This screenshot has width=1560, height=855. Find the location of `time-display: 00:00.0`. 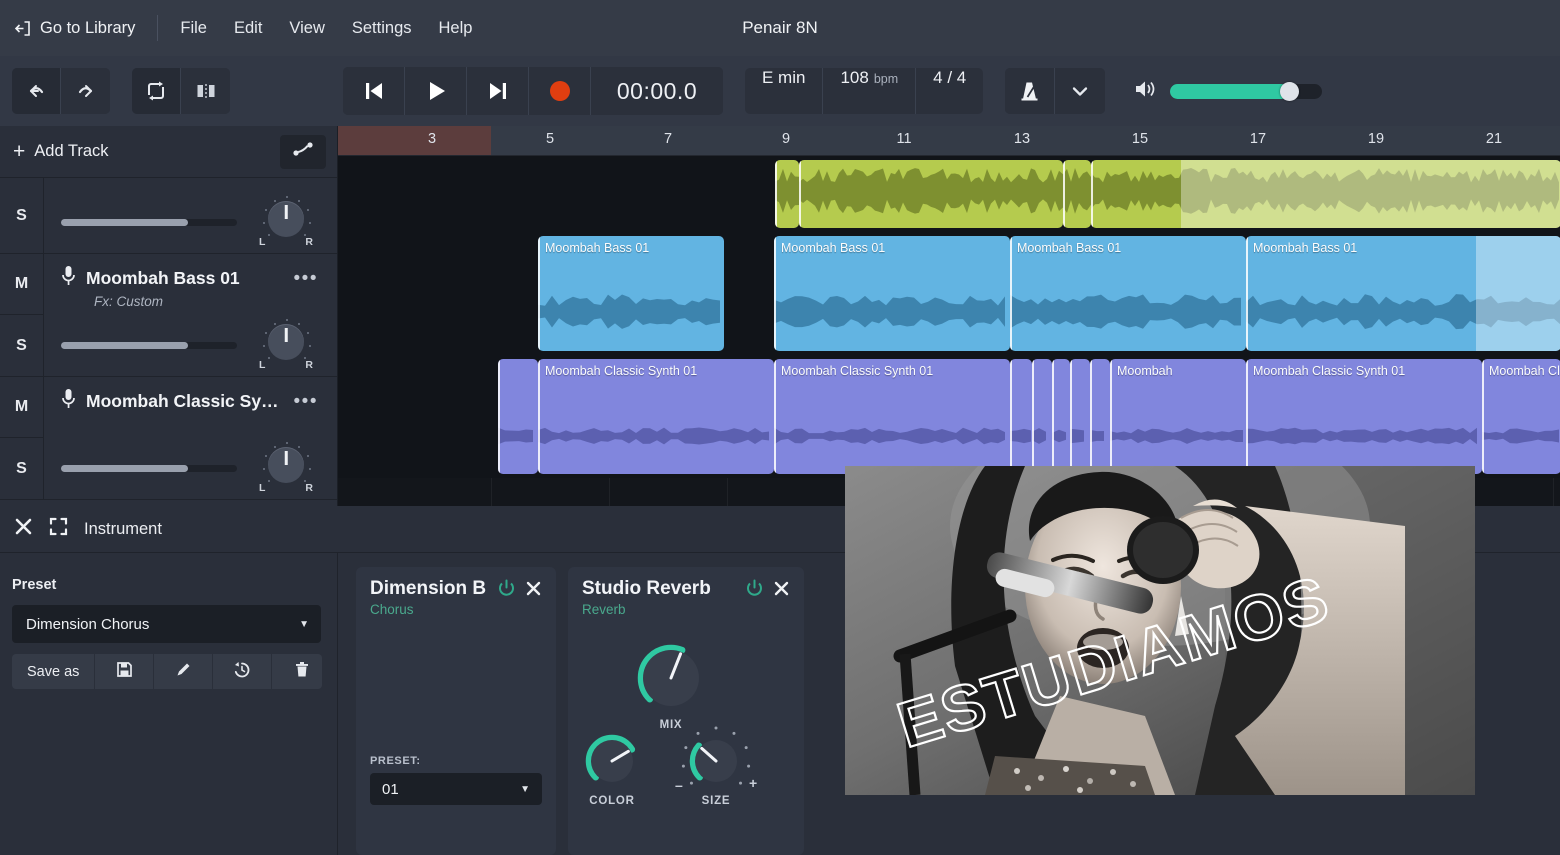

time-display: 00:00.0 is located at coordinates (657, 91).